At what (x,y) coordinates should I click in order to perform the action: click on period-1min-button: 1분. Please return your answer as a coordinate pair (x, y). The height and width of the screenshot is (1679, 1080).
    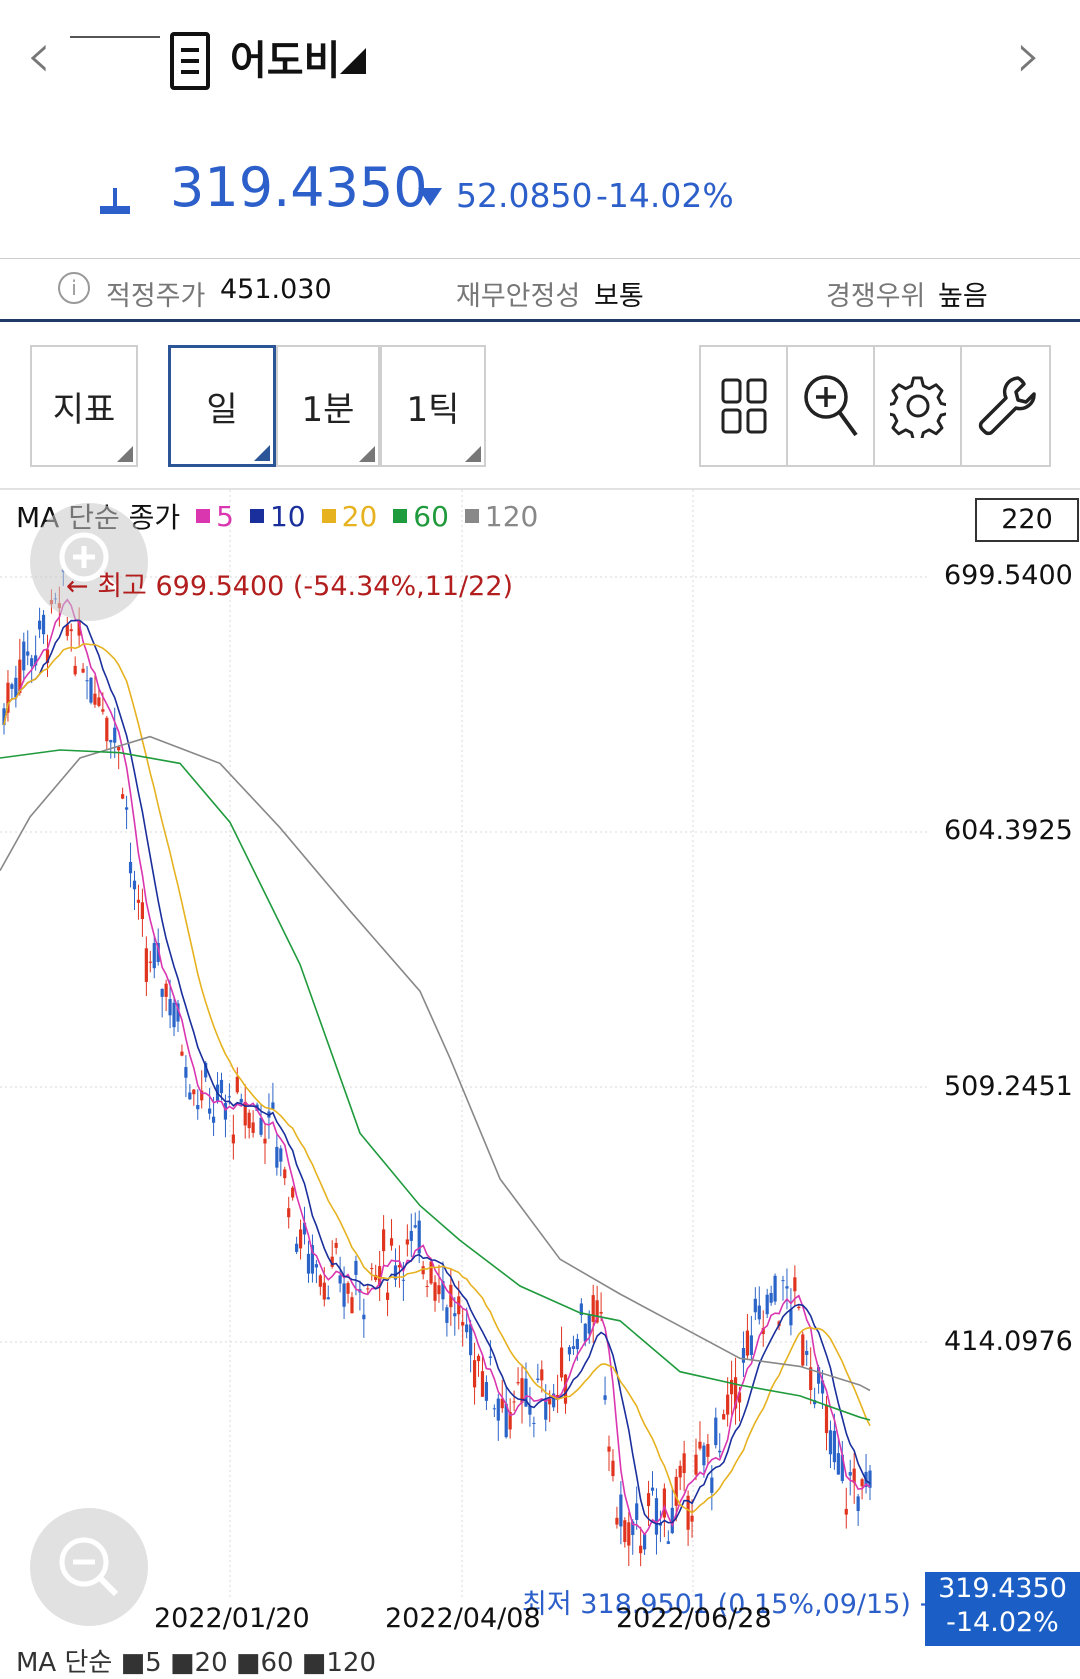
    Looking at the image, I should click on (328, 406).